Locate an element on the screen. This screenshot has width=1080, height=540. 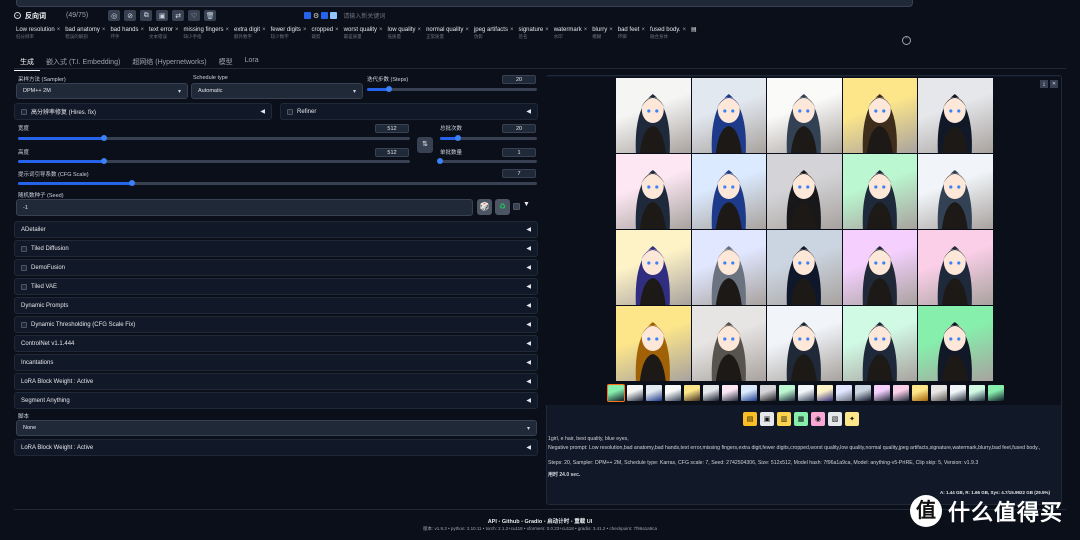
keyword-input-placeholder: 请输入新关键词 is located at coordinates (364, 15).